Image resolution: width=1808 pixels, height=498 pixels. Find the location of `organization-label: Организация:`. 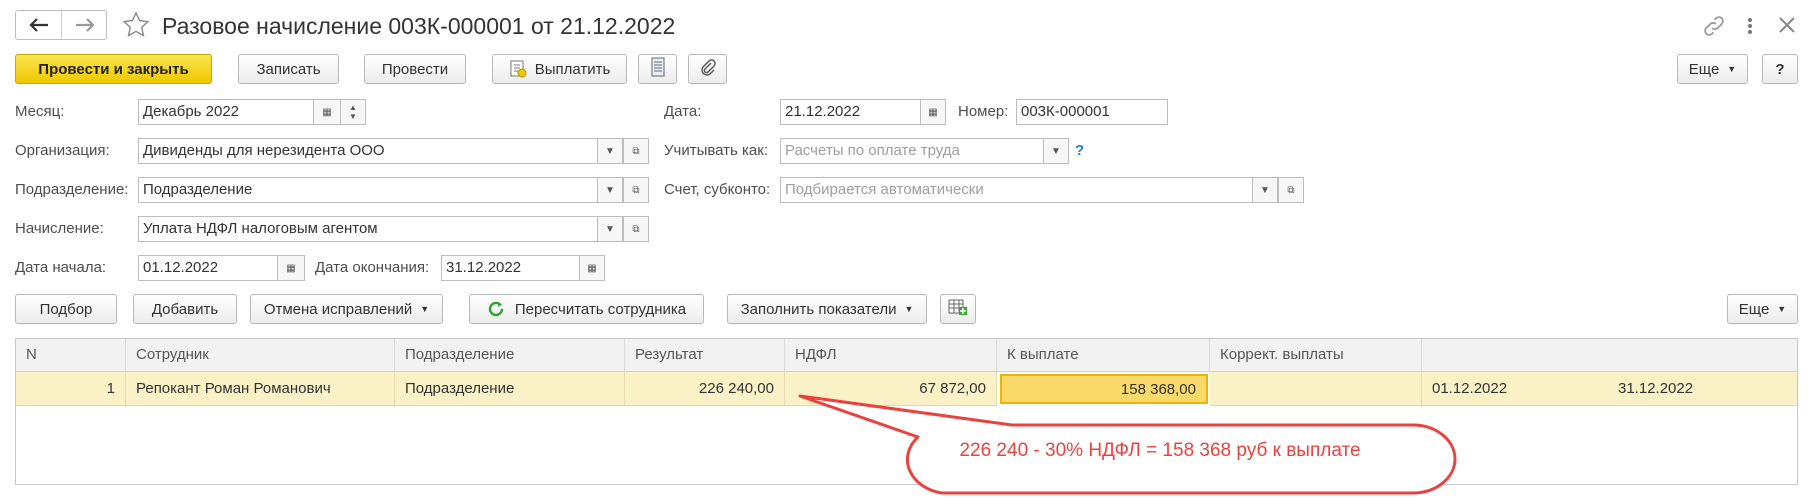

organization-label: Организация: is located at coordinates (62, 150).